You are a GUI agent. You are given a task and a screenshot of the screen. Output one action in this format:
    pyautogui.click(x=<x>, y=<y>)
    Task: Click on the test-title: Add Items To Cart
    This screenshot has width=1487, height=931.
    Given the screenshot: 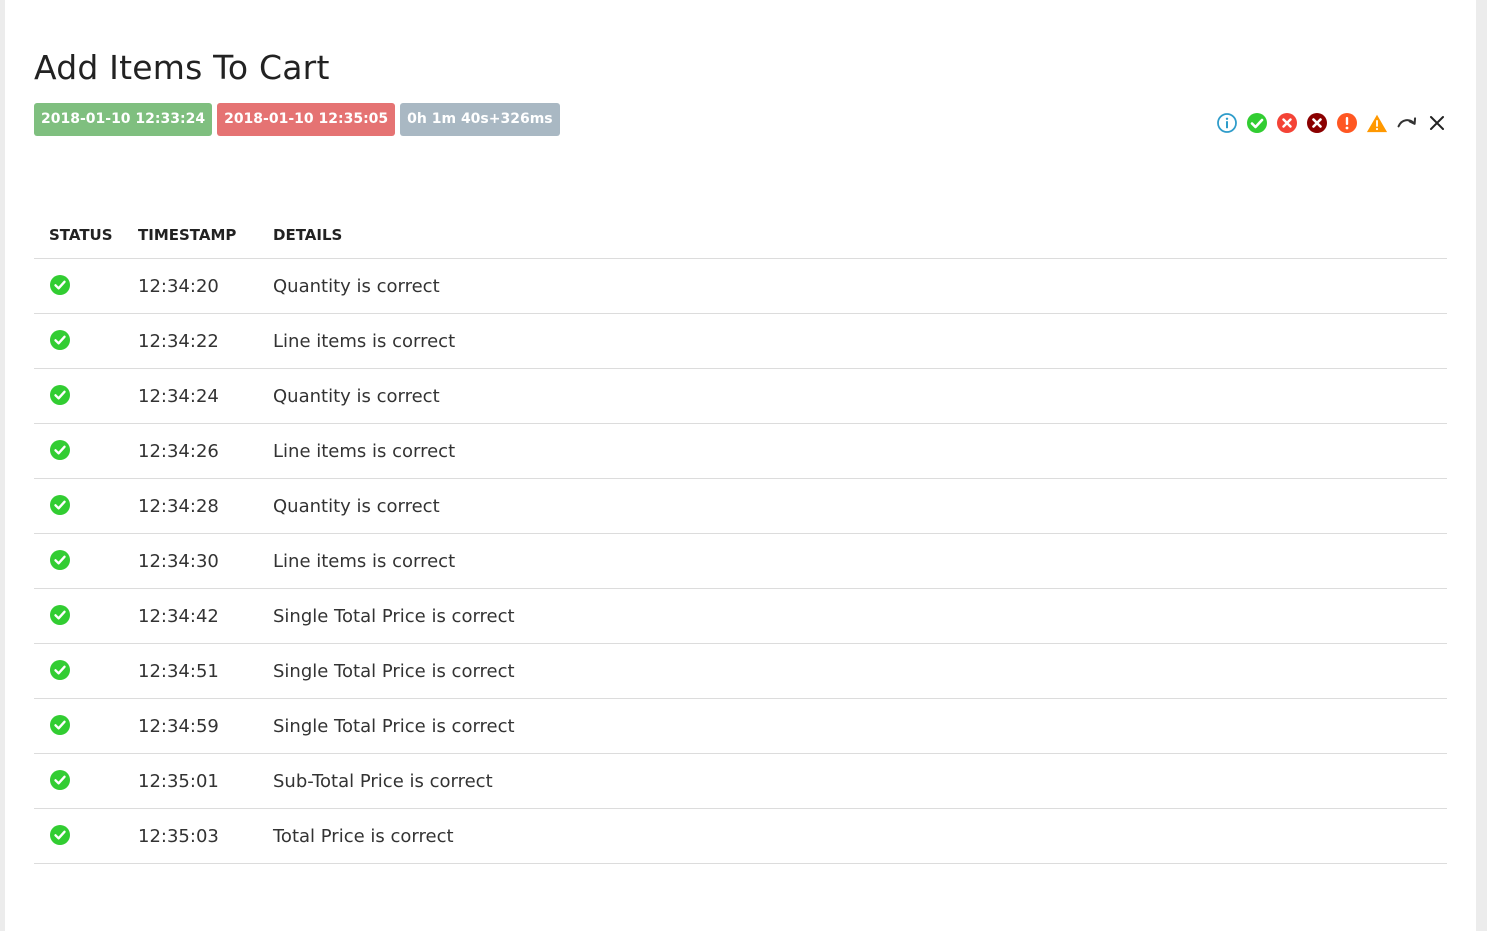 What is the action you would take?
    pyautogui.click(x=182, y=67)
    